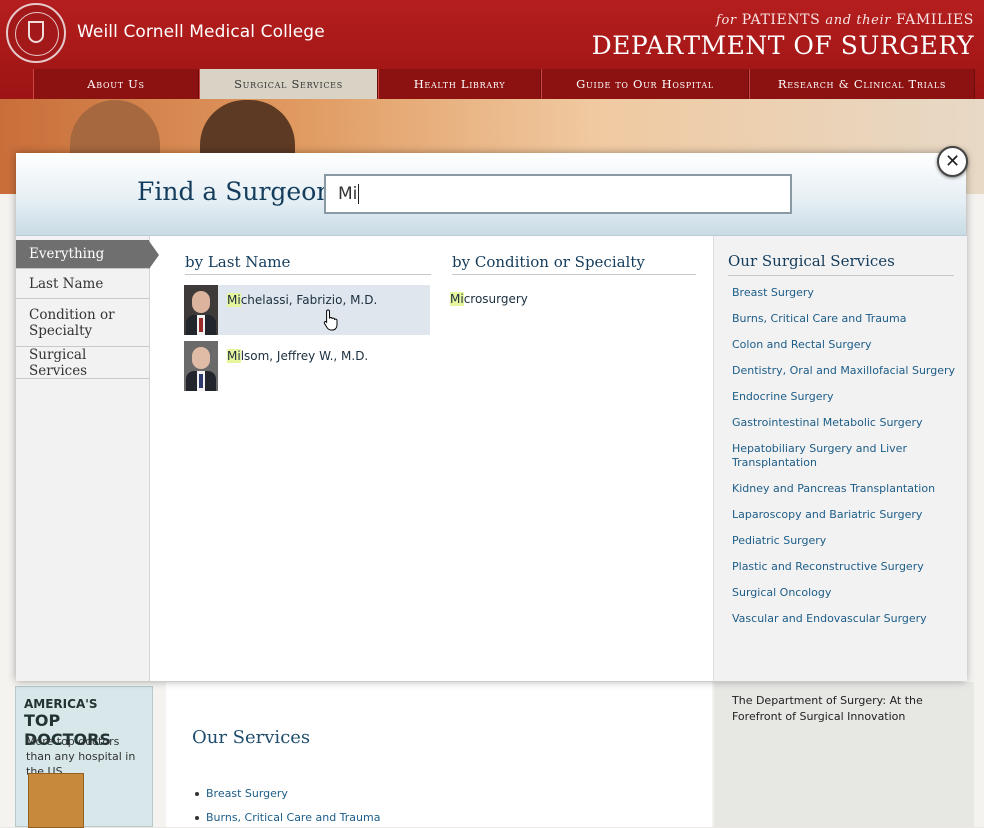  Describe the element at coordinates (308, 264) in the screenshot. I see `col-last-name-heading: by Last Name` at that location.